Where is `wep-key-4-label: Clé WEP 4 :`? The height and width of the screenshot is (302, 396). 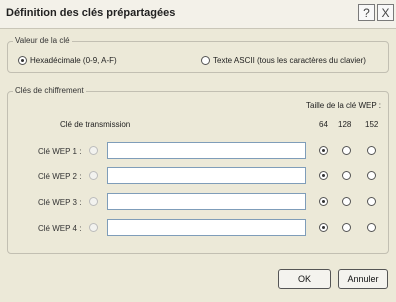 wep-key-4-label: Clé WEP 4 : is located at coordinates (60, 228).